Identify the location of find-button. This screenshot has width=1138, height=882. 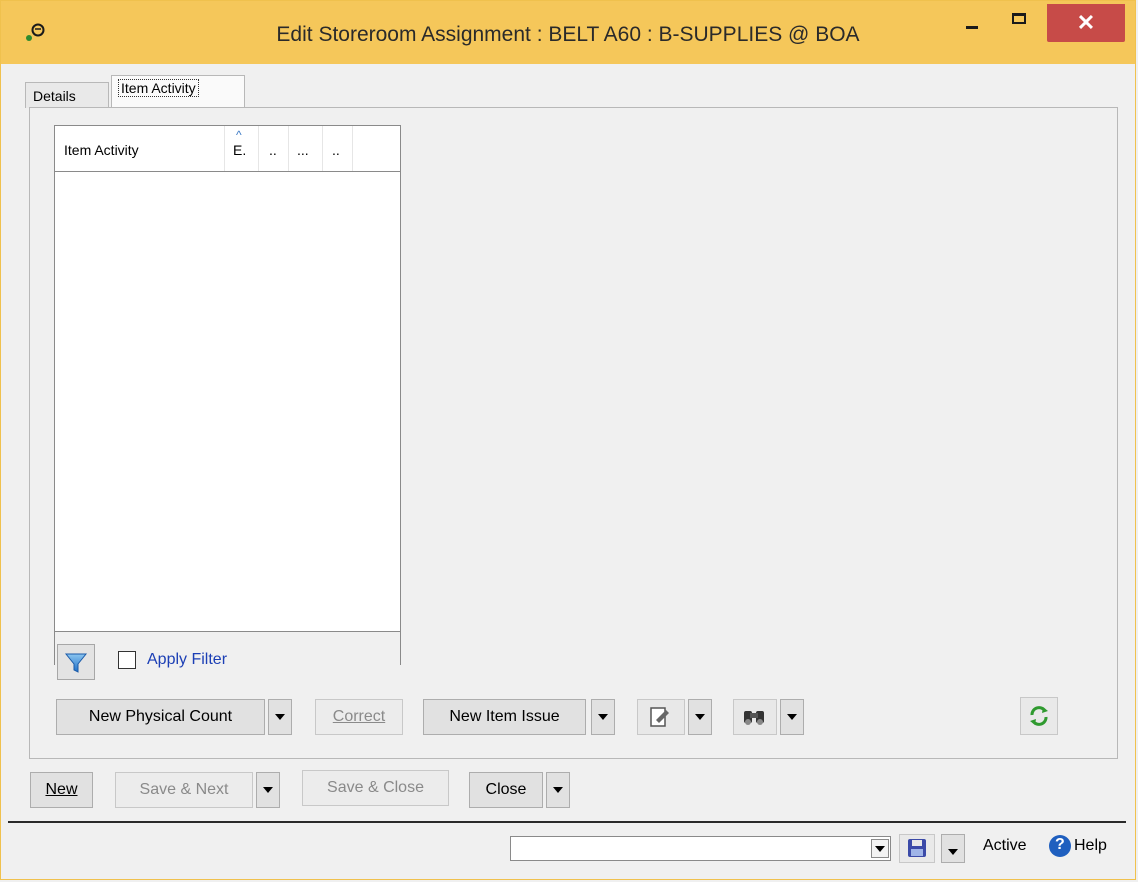
(755, 717).